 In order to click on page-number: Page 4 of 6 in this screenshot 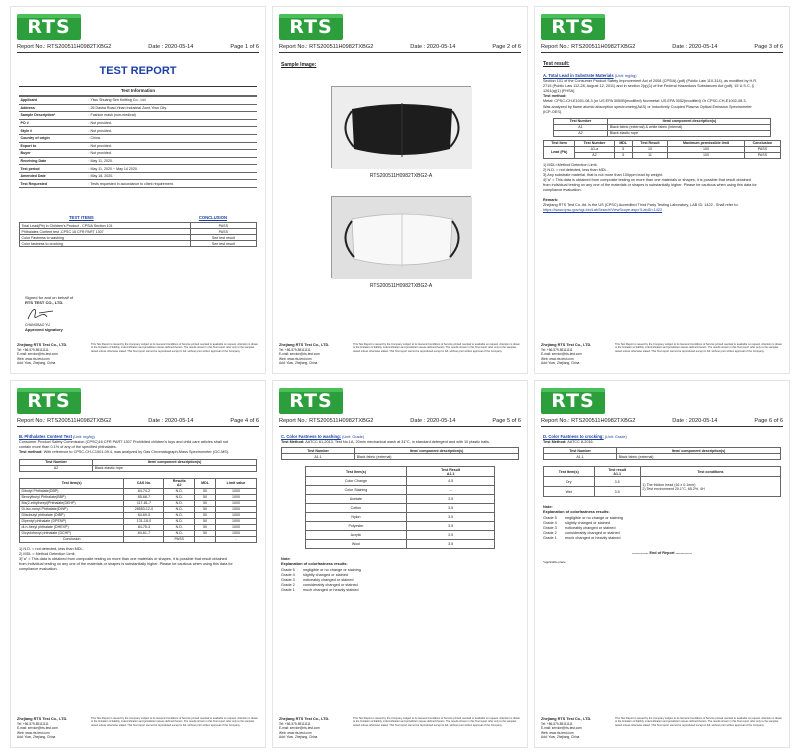, I will do `click(244, 421)`.